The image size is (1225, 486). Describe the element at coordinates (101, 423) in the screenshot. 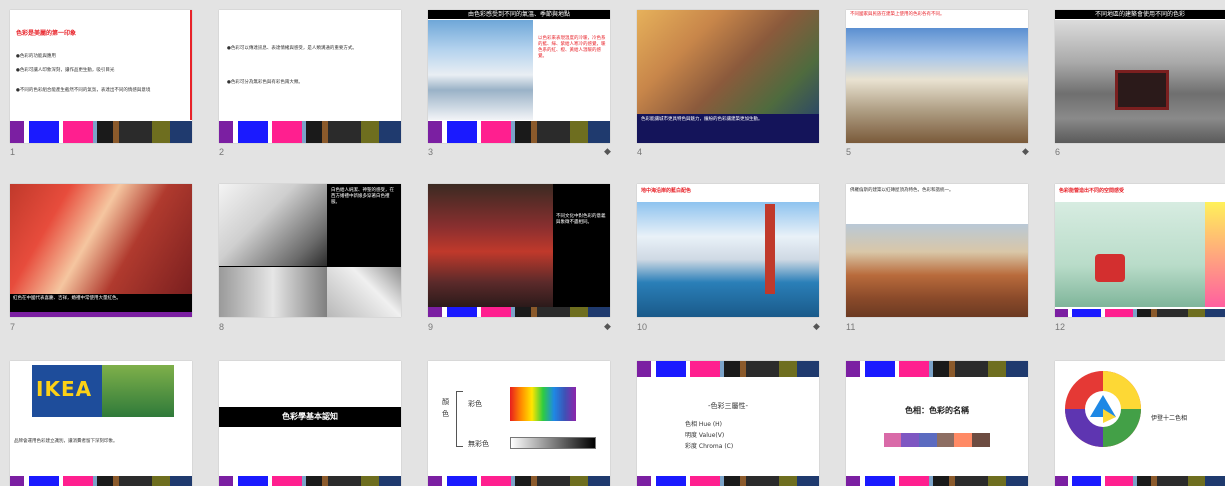

I see `slide-thumbnail-13: IKEA 品牌會運用色彩建立識別，讓消費者留下深刻印象。` at that location.